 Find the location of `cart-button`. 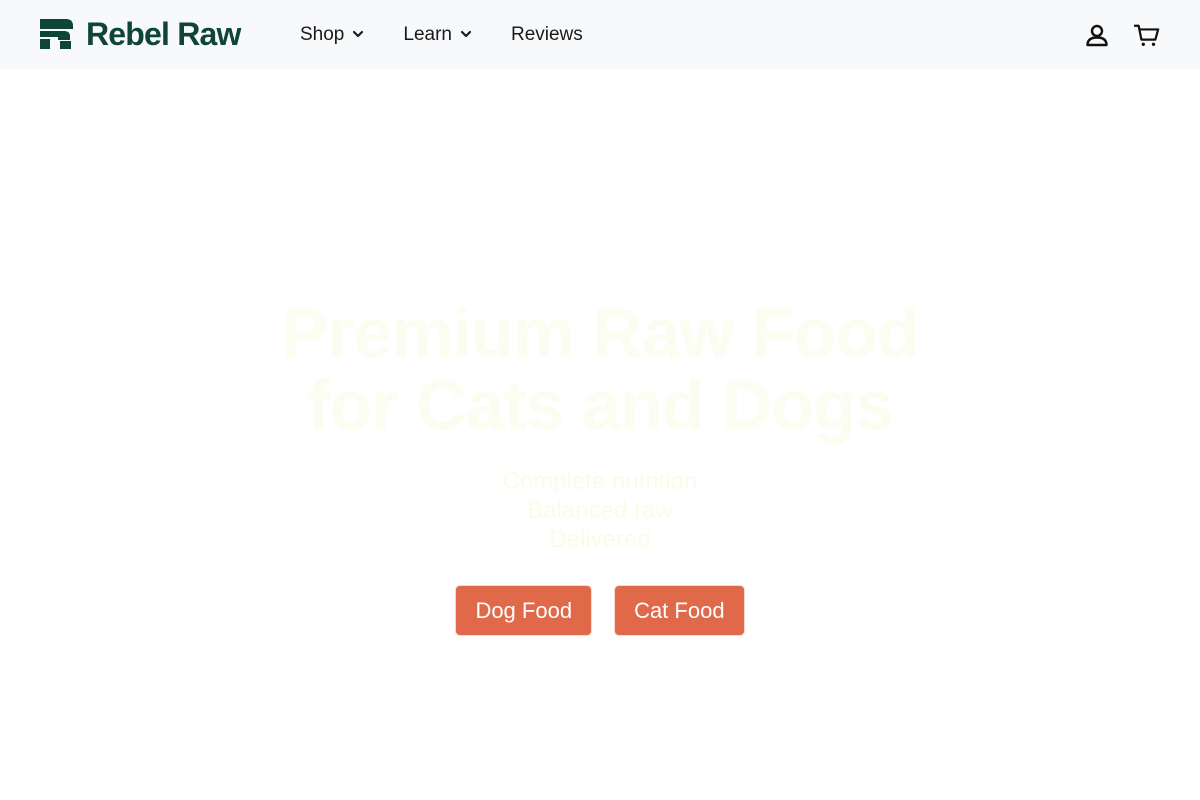

cart-button is located at coordinates (1147, 35).